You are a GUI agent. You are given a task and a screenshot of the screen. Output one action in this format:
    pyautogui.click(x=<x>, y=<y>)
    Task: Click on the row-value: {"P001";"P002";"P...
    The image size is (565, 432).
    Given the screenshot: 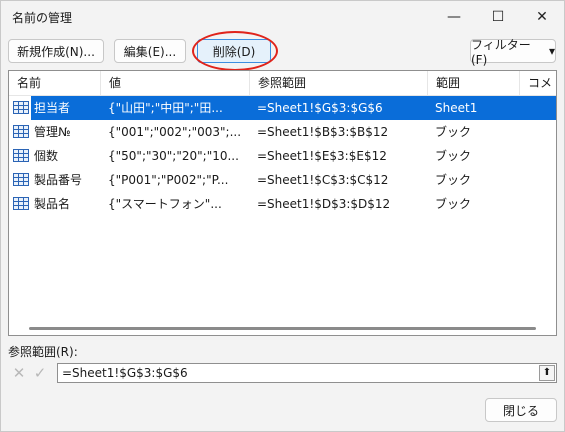 What is the action you would take?
    pyautogui.click(x=168, y=180)
    